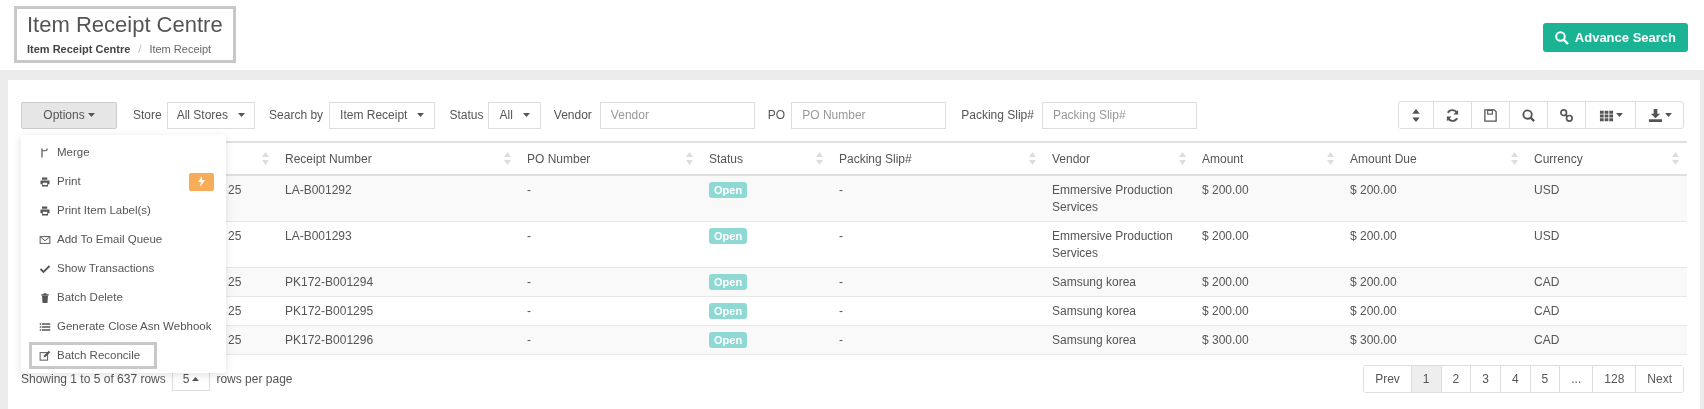 The image size is (1704, 409). What do you see at coordinates (318, 190) in the screenshot?
I see `table-cell: LA-B001292` at bounding box center [318, 190].